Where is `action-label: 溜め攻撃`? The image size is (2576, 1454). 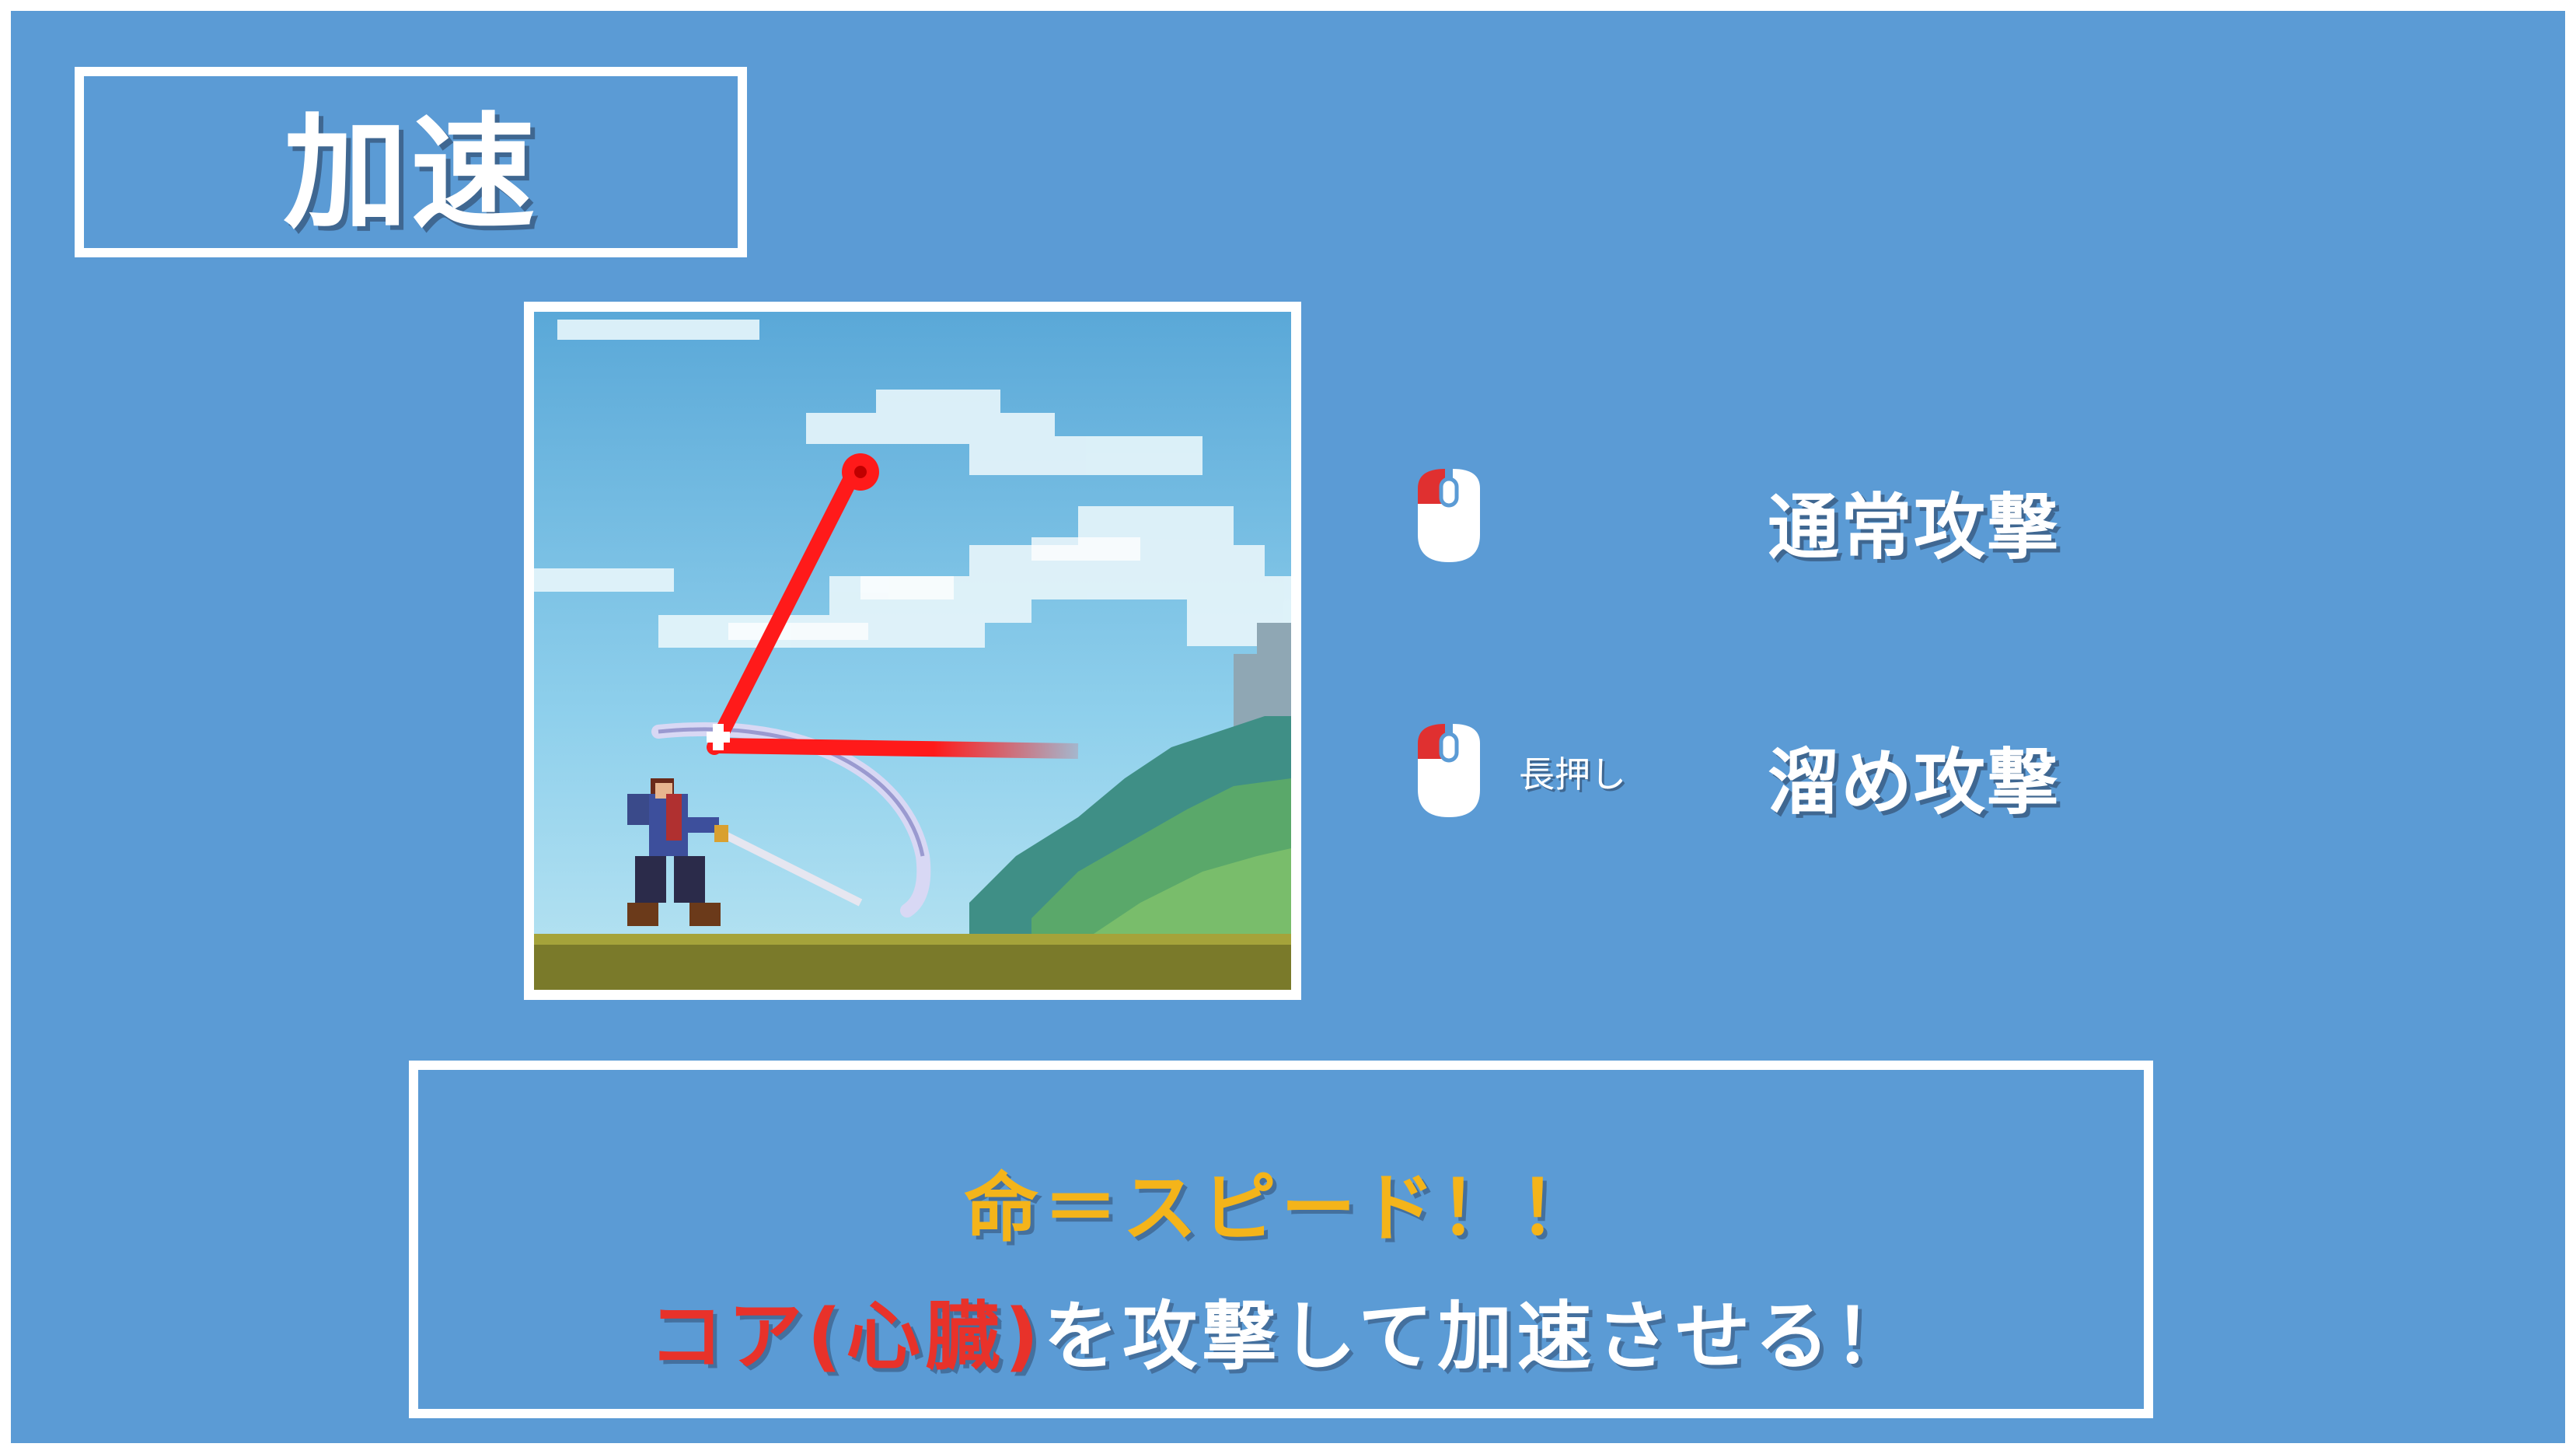
action-label: 溜め攻撃 is located at coordinates (1915, 783).